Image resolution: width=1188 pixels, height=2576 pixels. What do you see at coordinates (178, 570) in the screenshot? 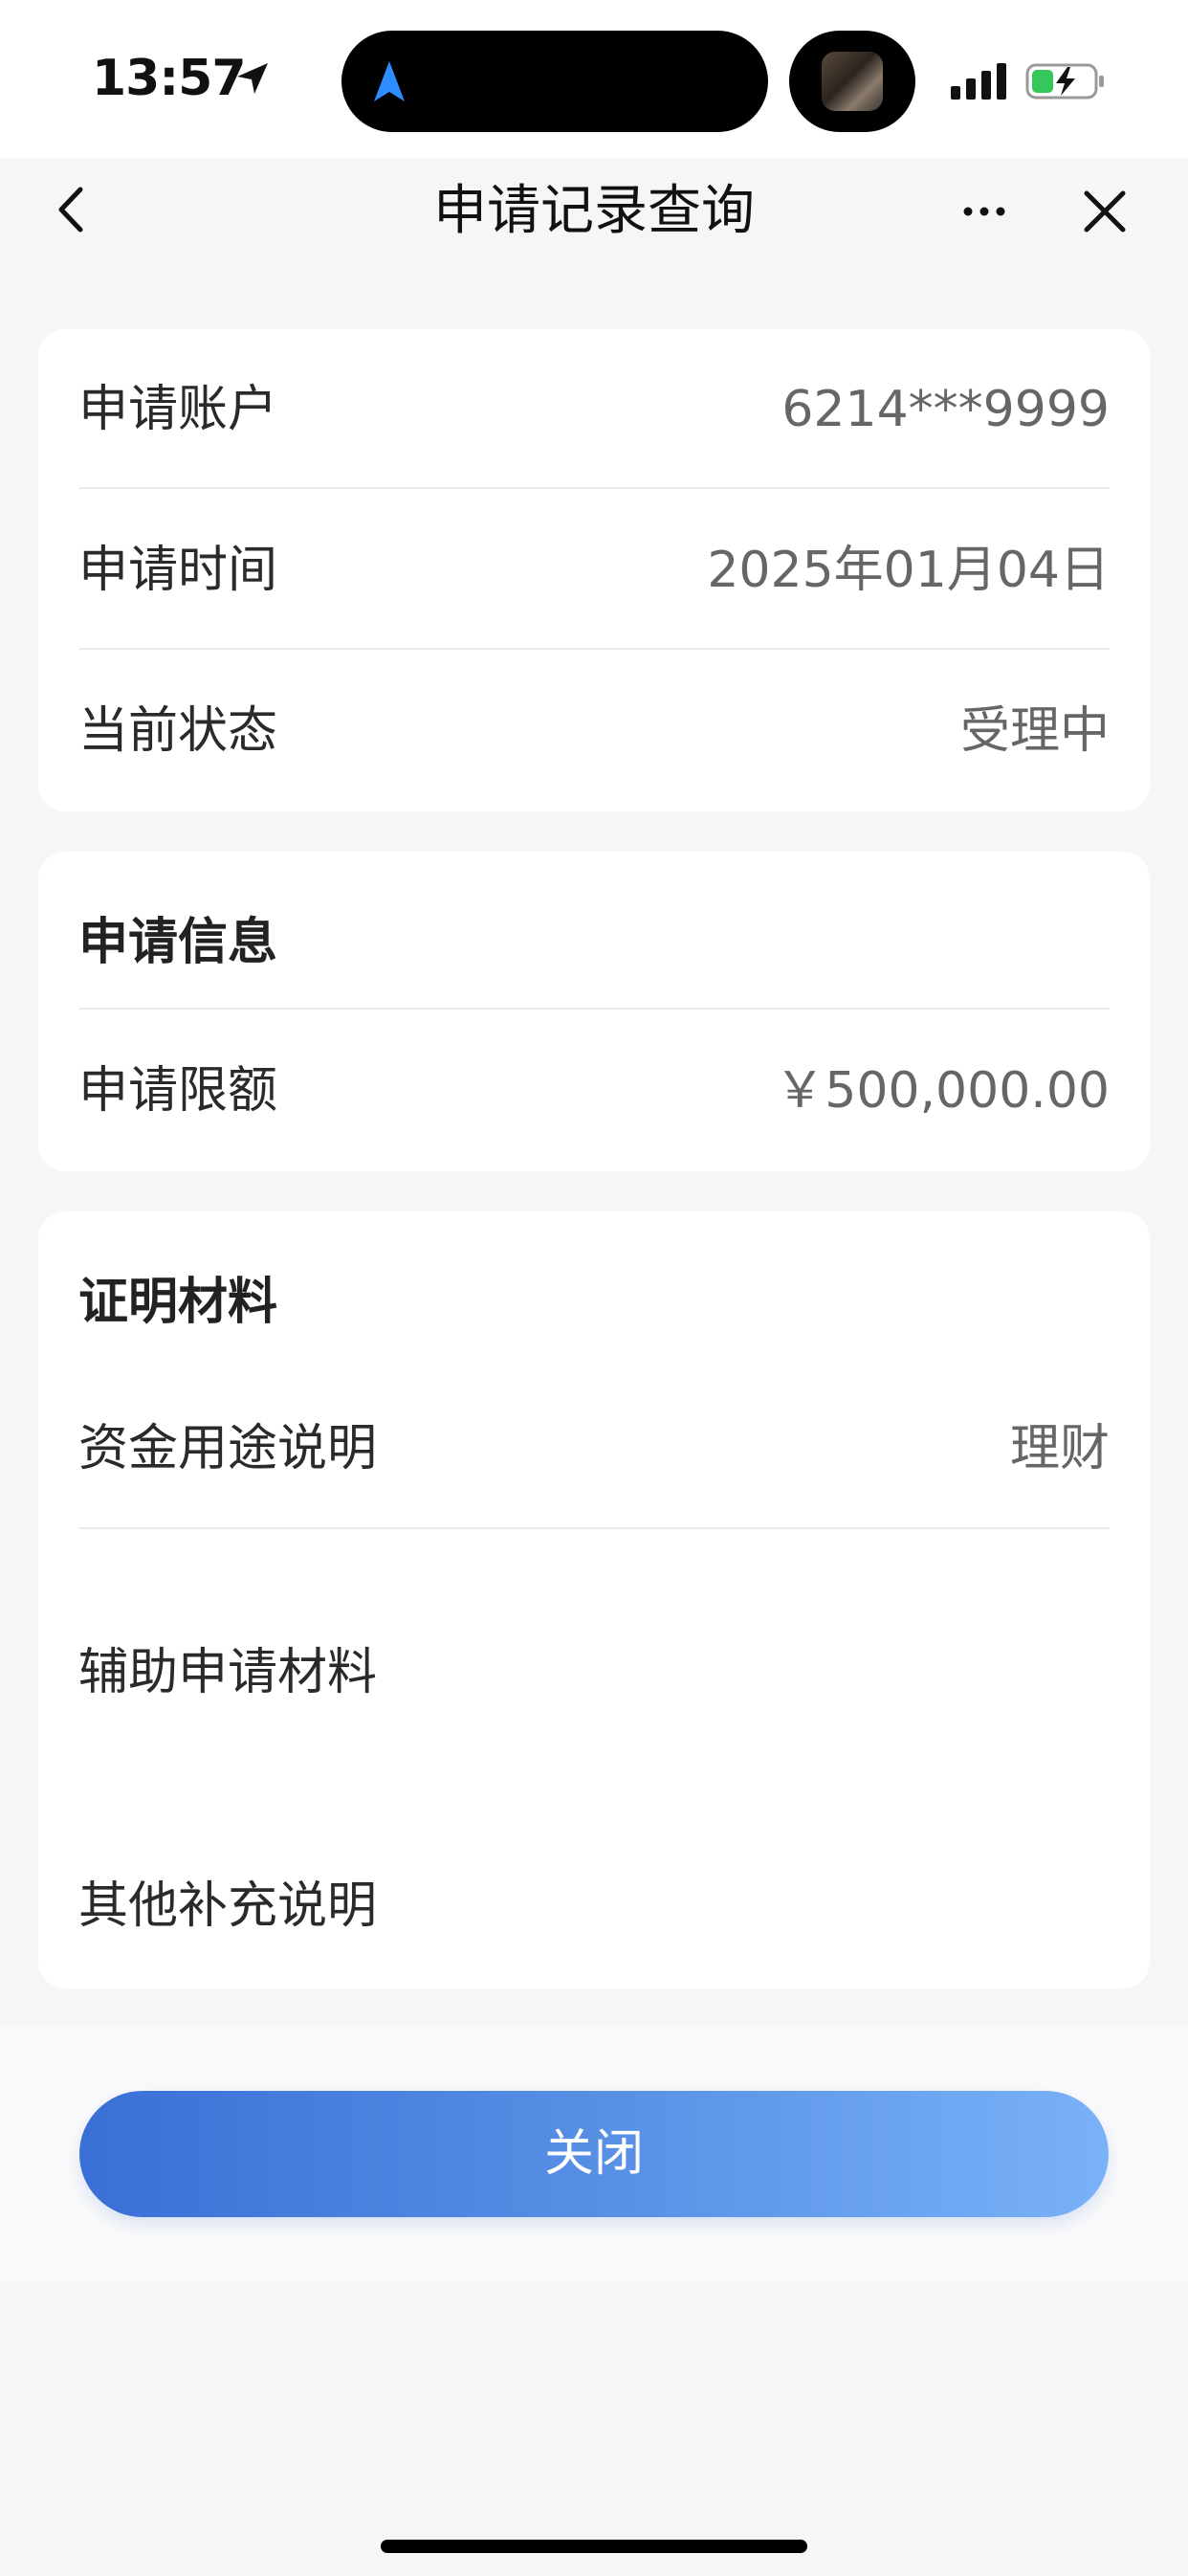
I see `row-label: 申请时间` at bounding box center [178, 570].